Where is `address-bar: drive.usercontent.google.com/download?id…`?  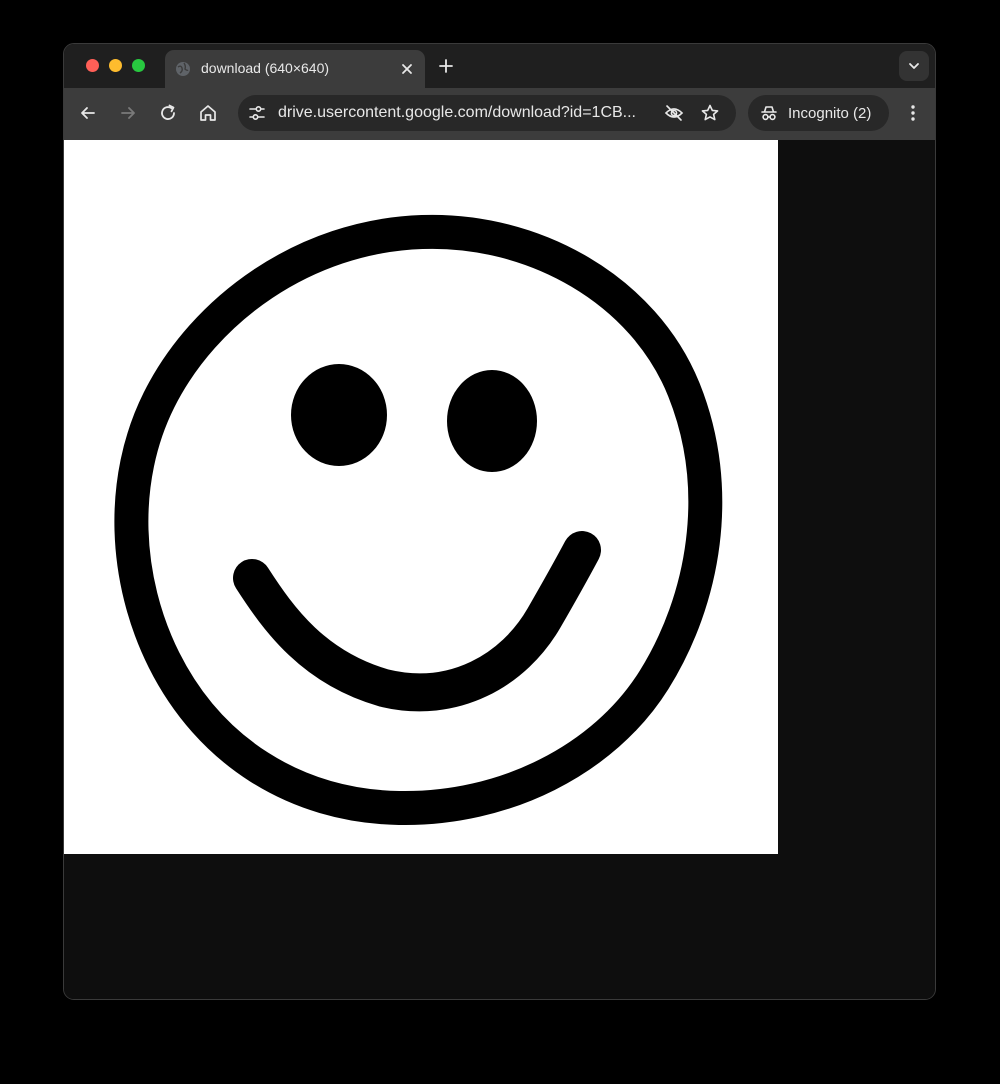 address-bar: drive.usercontent.google.com/download?id… is located at coordinates (487, 113).